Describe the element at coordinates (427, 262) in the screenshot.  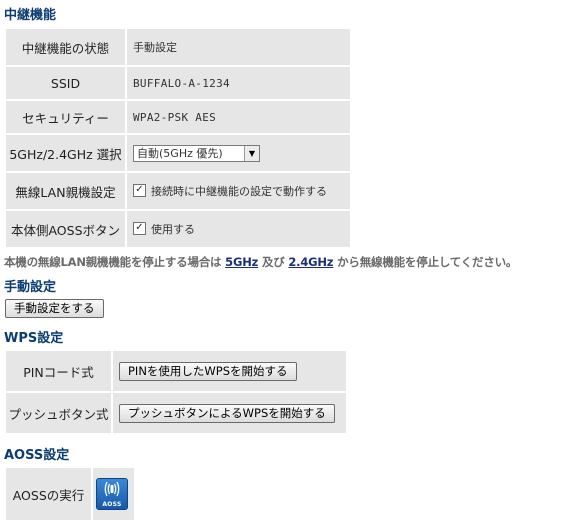
I see `notice-suffix: から無線機能を停止してください。` at that location.